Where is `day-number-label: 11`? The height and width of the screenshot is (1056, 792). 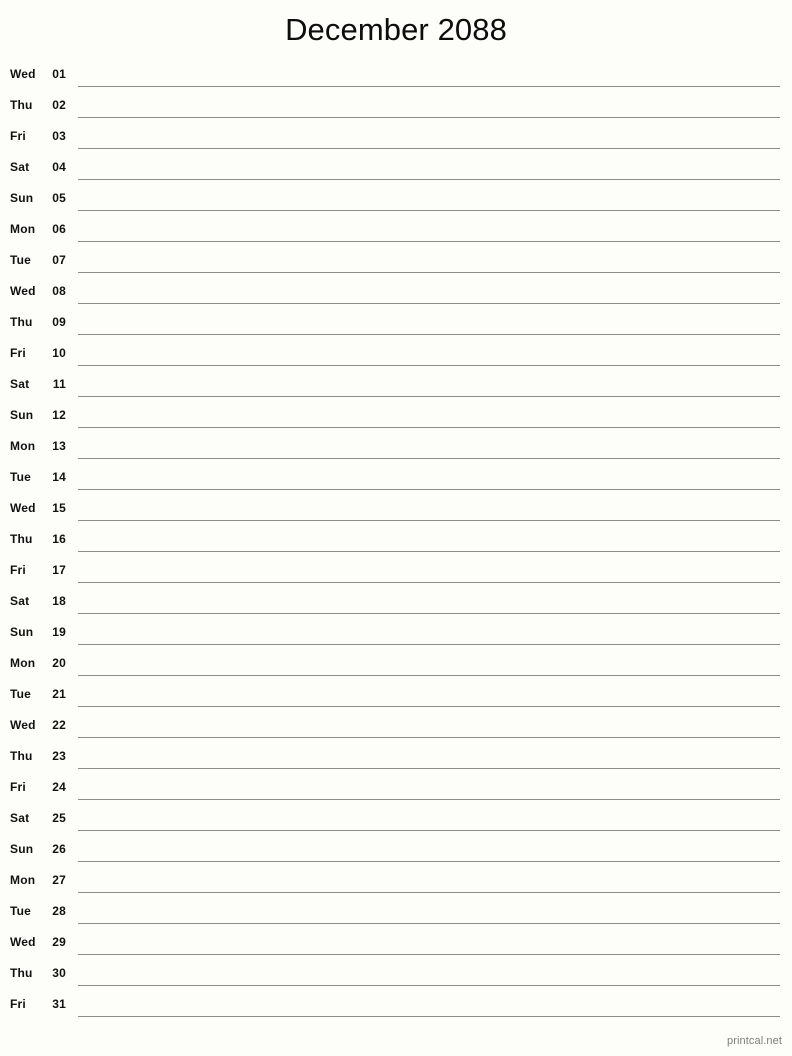 day-number-label: 11 is located at coordinates (59, 384).